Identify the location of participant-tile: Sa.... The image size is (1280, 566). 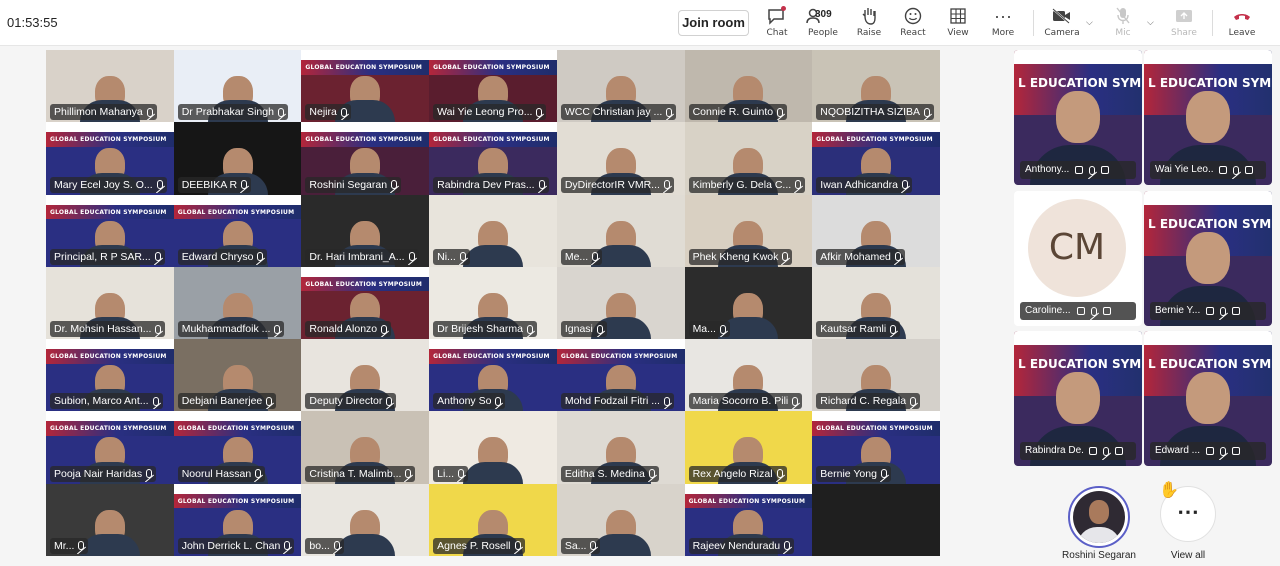
(620, 519).